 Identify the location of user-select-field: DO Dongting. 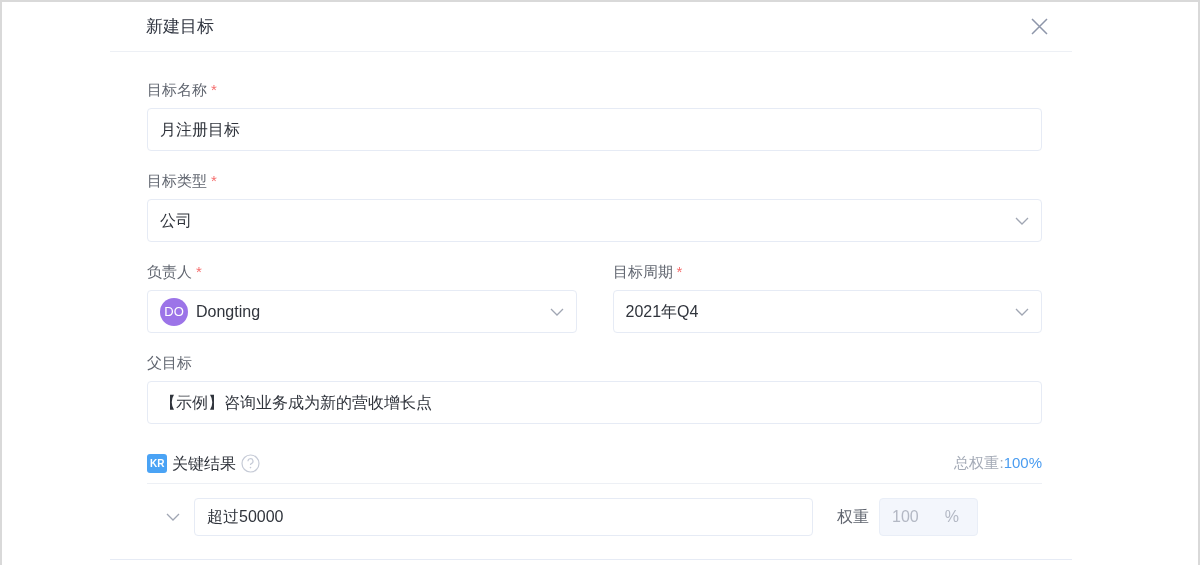
(362, 311).